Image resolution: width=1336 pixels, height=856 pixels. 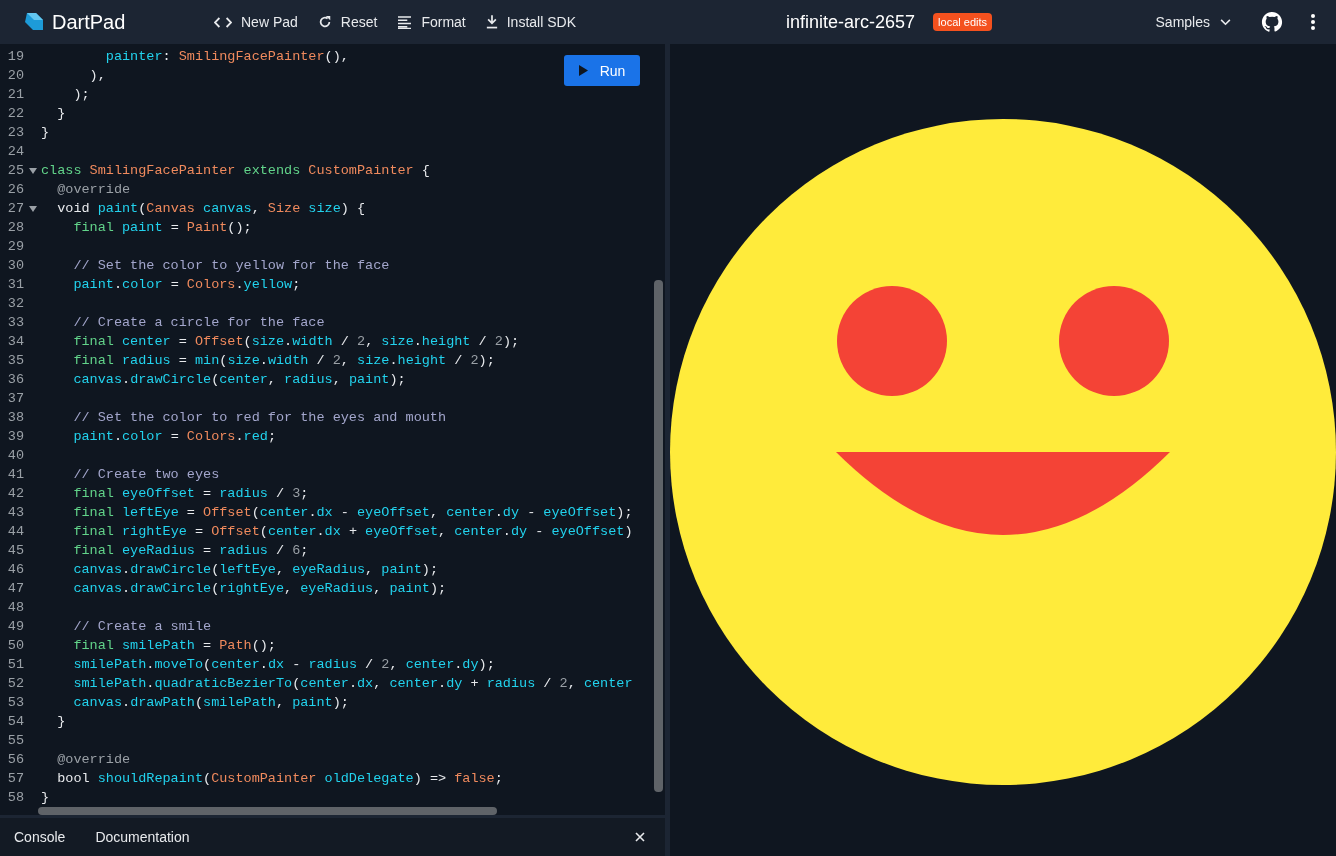 What do you see at coordinates (431, 22) in the screenshot?
I see `format-button: Format` at bounding box center [431, 22].